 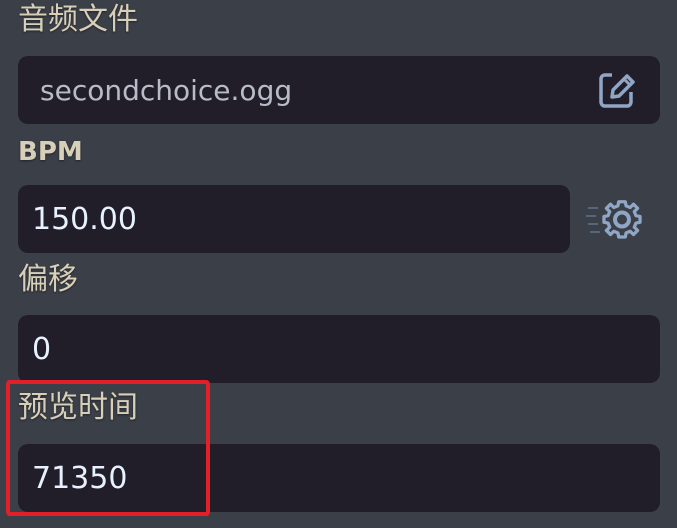 I want to click on gear-icon, so click(x=614, y=219).